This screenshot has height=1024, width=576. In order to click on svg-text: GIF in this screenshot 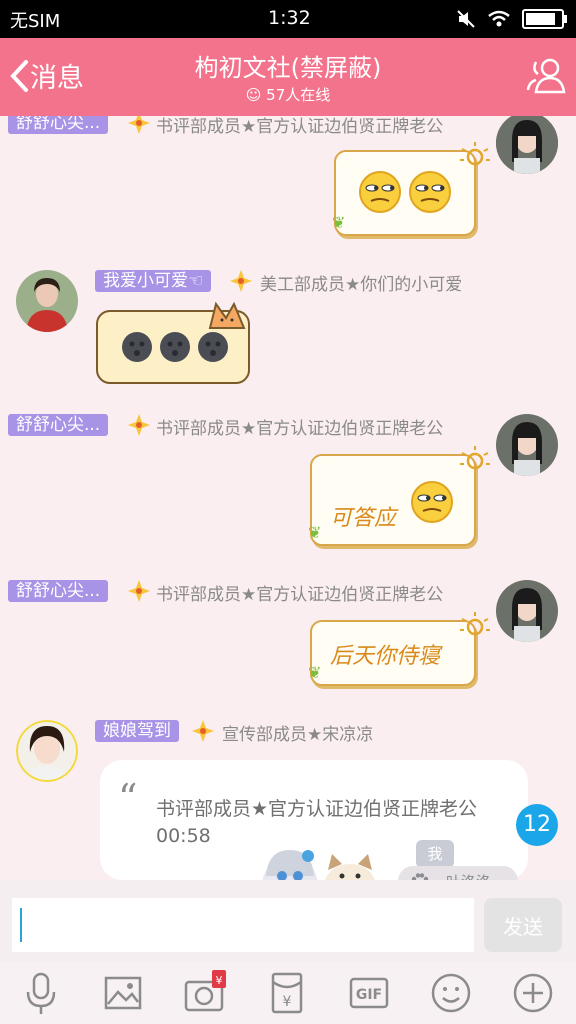, I will do `click(369, 995)`.